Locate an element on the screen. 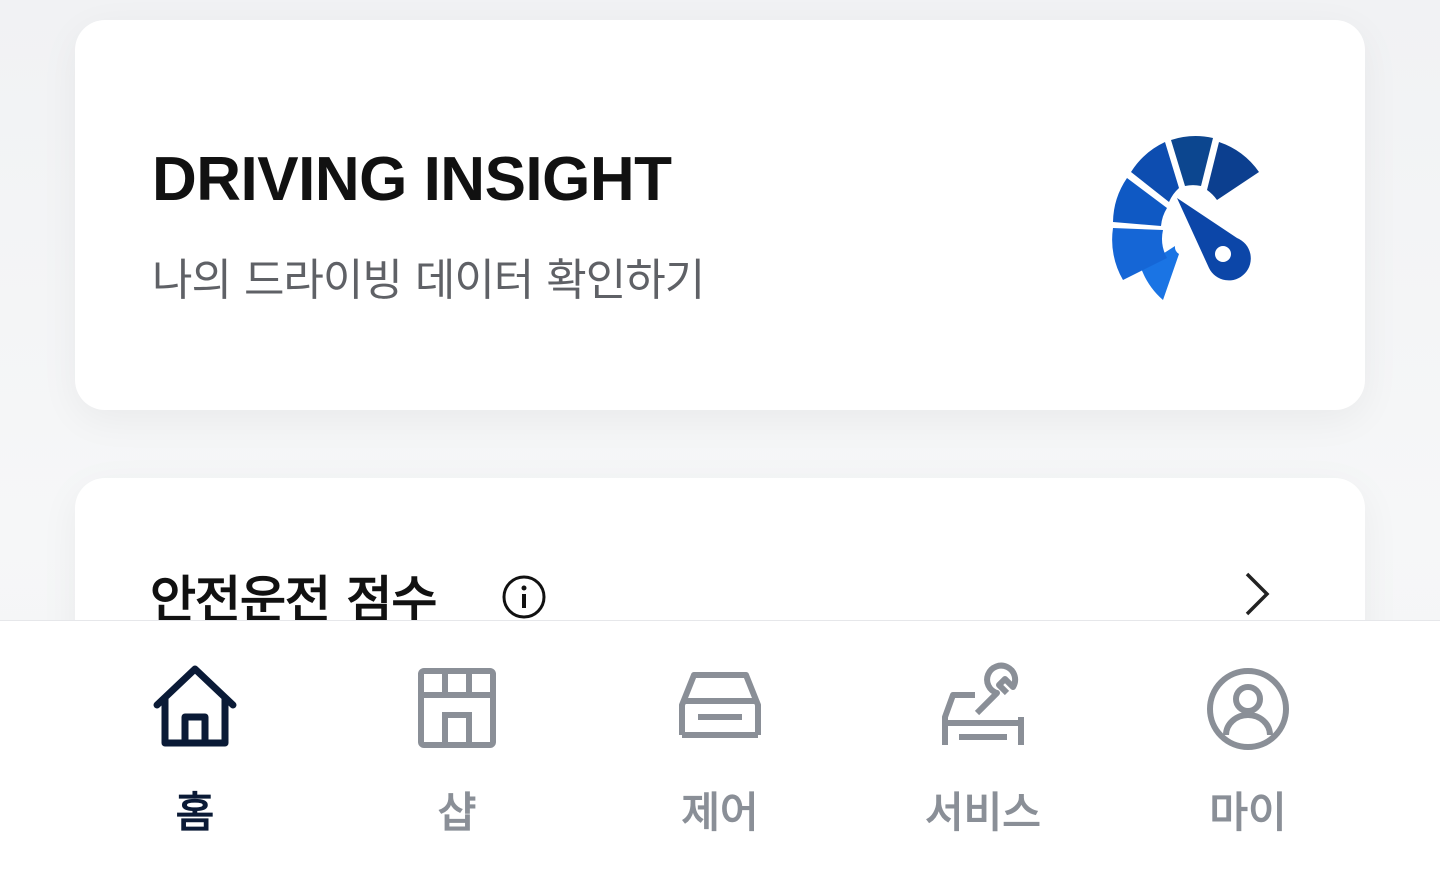  tab-control-label: 제어 is located at coordinates (720, 812).